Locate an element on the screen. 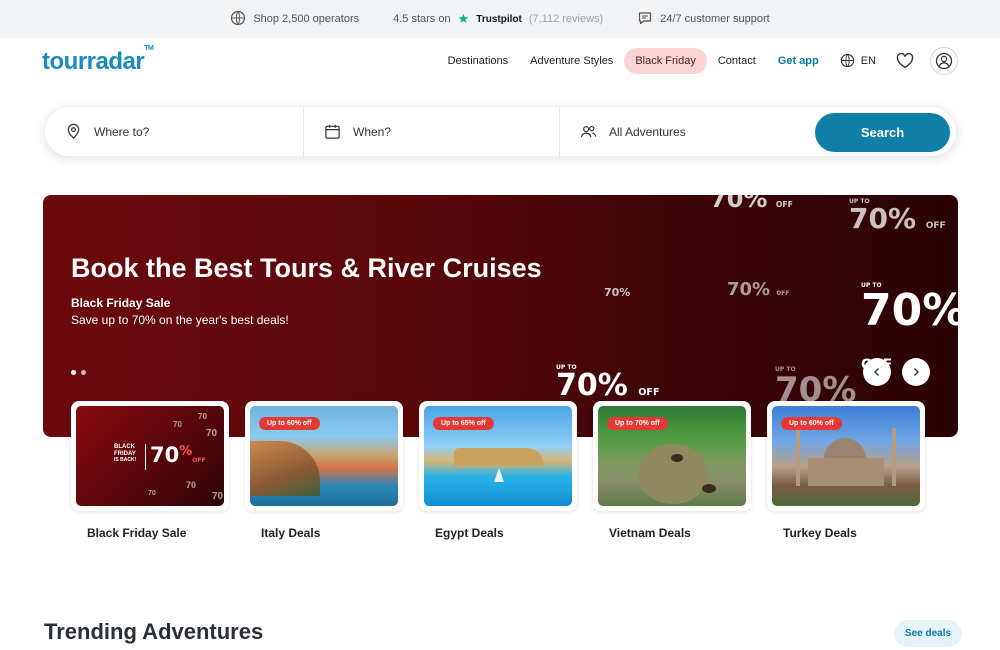  operators-globe-icon is located at coordinates (238, 19).